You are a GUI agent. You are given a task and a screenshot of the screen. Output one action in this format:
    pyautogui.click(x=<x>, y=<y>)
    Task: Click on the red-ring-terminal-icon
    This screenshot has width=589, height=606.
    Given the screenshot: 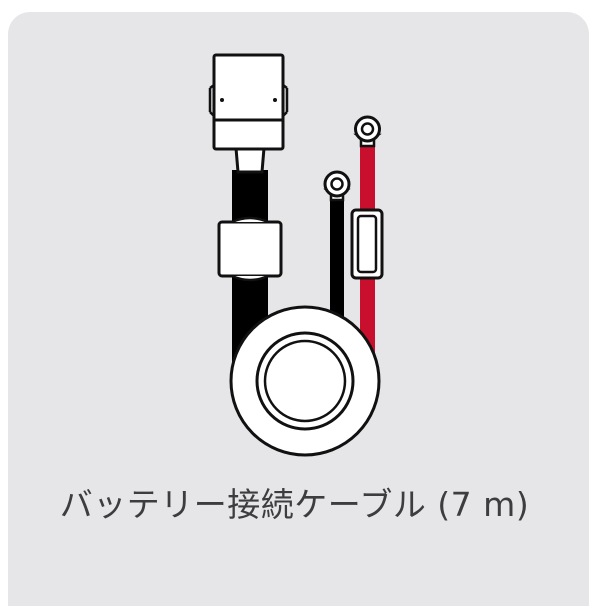 What is the action you would take?
    pyautogui.click(x=367, y=131)
    